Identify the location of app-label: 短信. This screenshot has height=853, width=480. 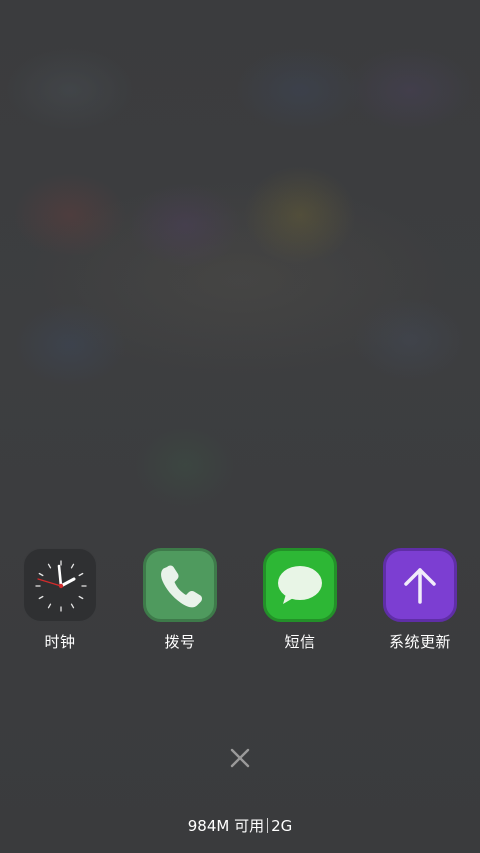
(300, 642).